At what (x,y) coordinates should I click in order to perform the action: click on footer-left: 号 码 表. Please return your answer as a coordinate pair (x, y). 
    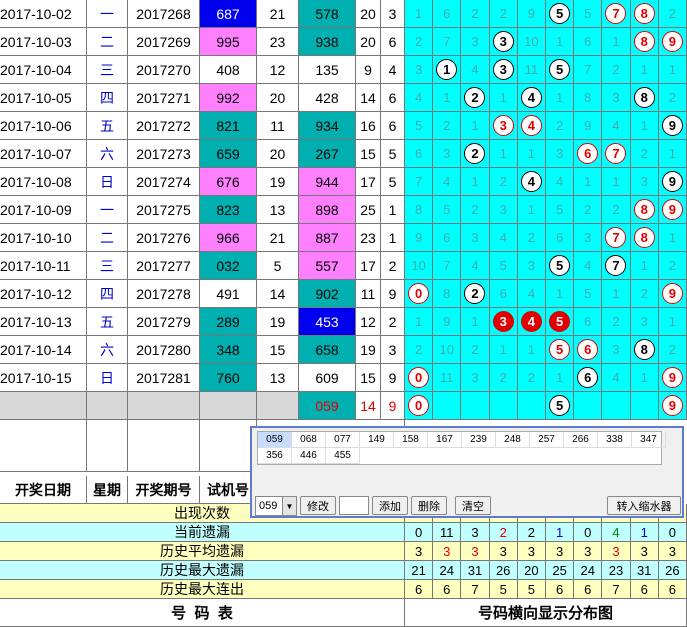
    Looking at the image, I should click on (202, 613).